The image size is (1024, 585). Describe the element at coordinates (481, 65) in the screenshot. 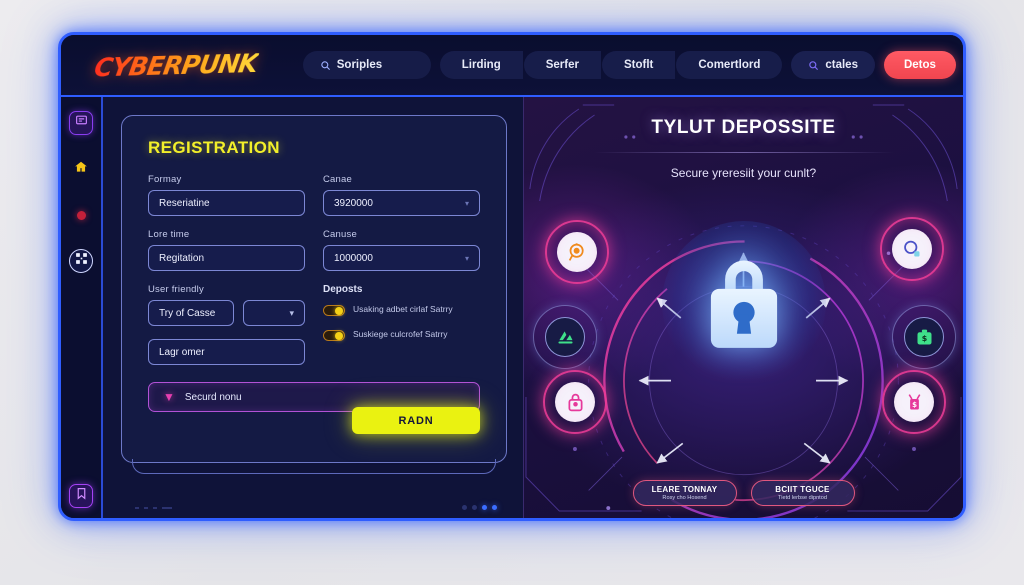

I see `nav-item-lirding: Lirding` at that location.